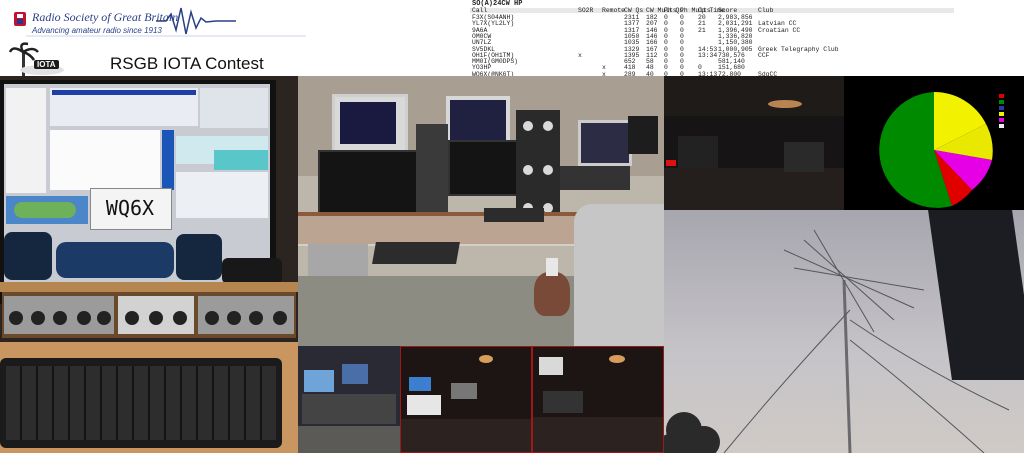 The height and width of the screenshot is (453, 1024). I want to click on table-cell: x, so click(580, 55).